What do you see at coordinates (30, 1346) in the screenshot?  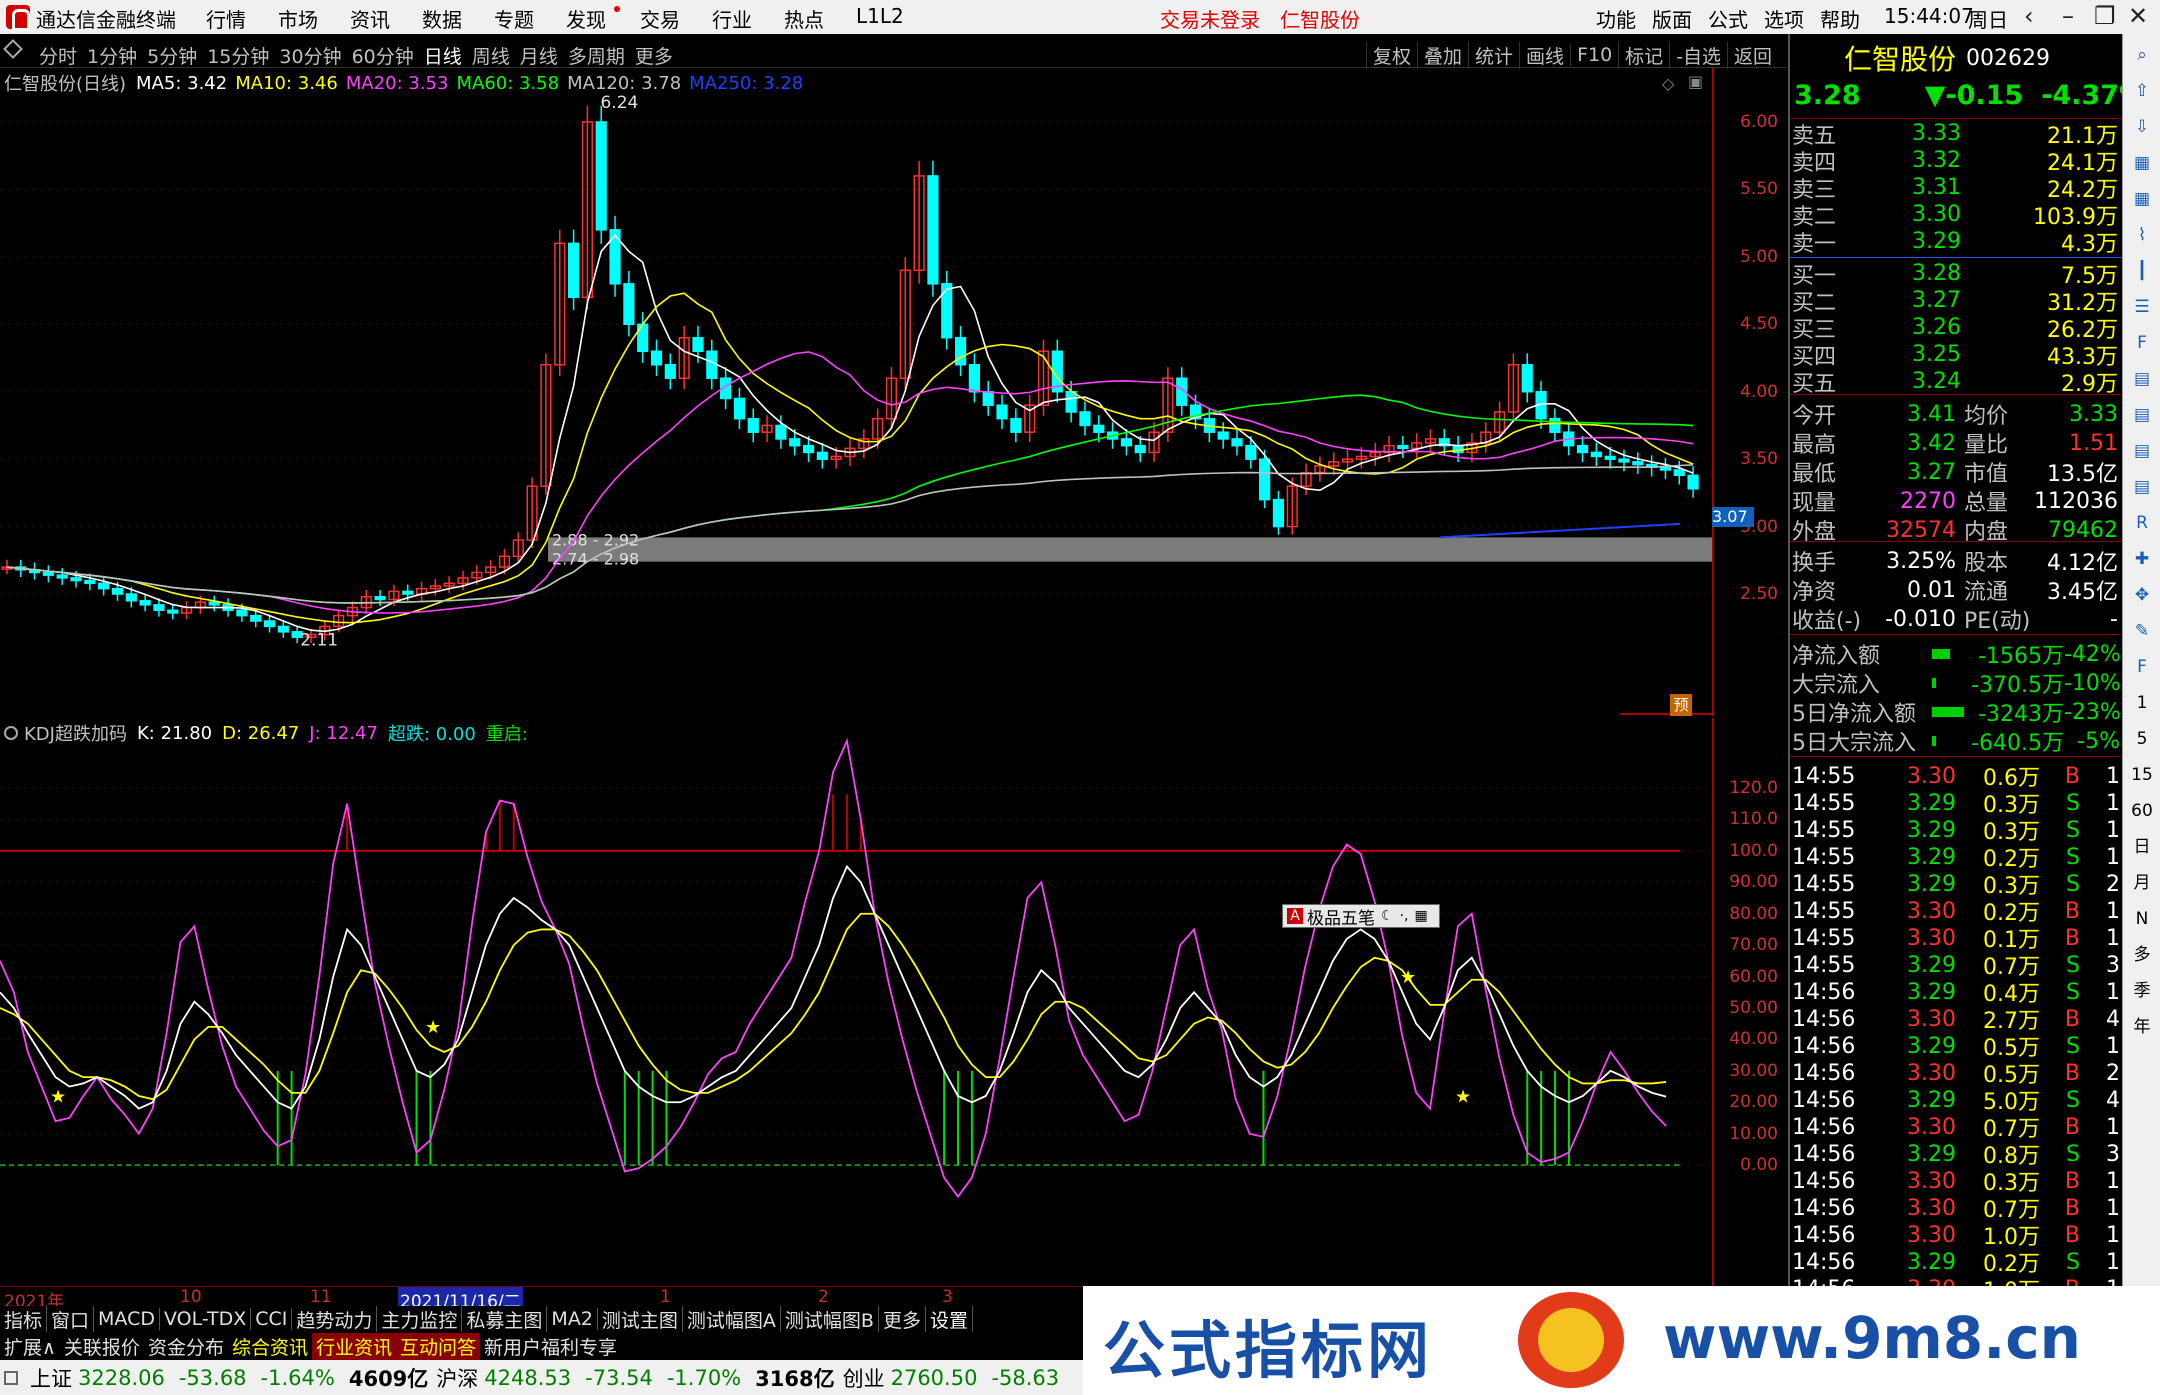 I see `info-tab-0: 扩展∧` at bounding box center [30, 1346].